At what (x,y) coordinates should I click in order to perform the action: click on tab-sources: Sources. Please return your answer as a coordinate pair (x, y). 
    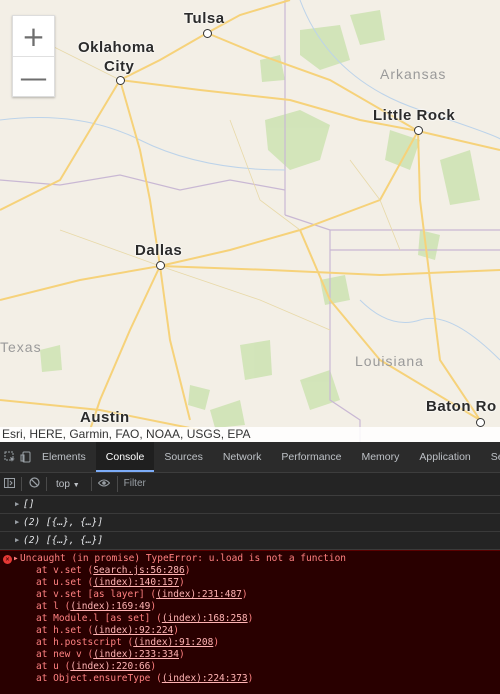
    Looking at the image, I should click on (183, 457).